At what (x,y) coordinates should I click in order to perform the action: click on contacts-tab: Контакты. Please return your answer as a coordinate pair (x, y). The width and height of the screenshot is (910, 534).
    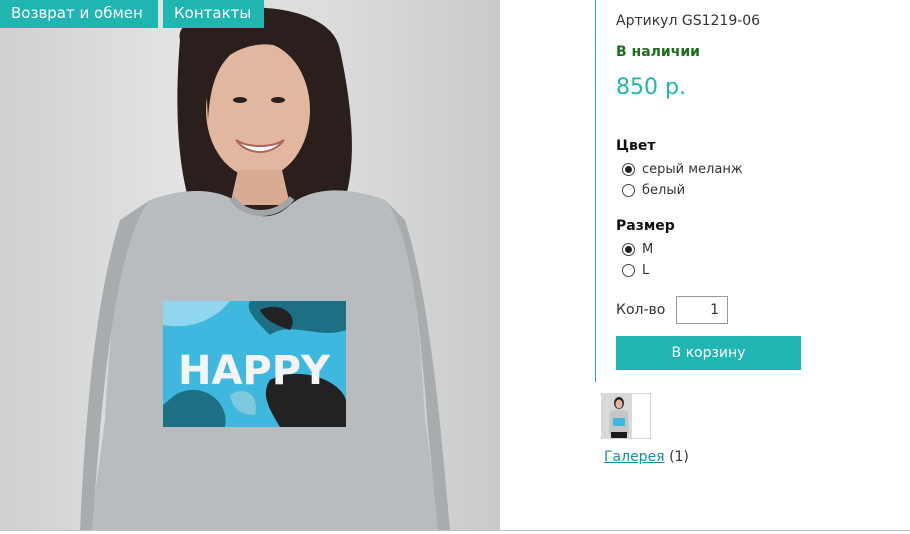
    Looking at the image, I should click on (213, 14).